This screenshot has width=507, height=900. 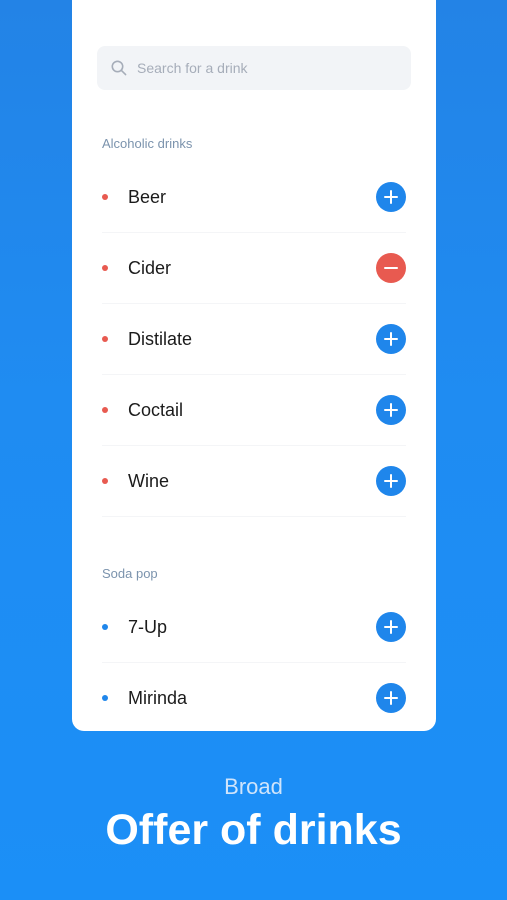 What do you see at coordinates (254, 698) in the screenshot?
I see `list-item: Mirinda` at bounding box center [254, 698].